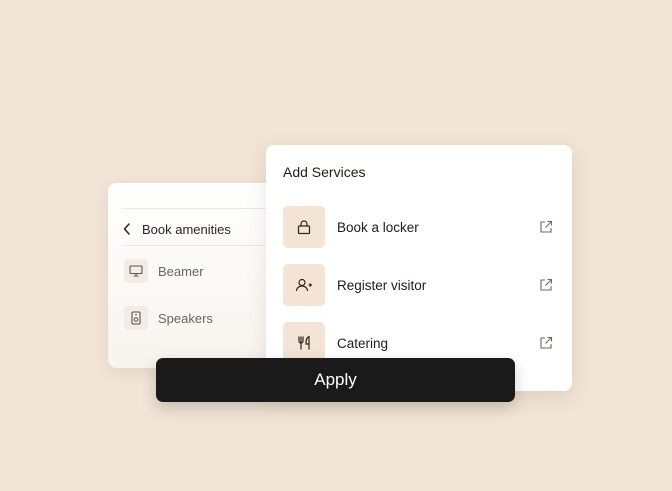  What do you see at coordinates (304, 342) in the screenshot?
I see `cutlery-icon` at bounding box center [304, 342].